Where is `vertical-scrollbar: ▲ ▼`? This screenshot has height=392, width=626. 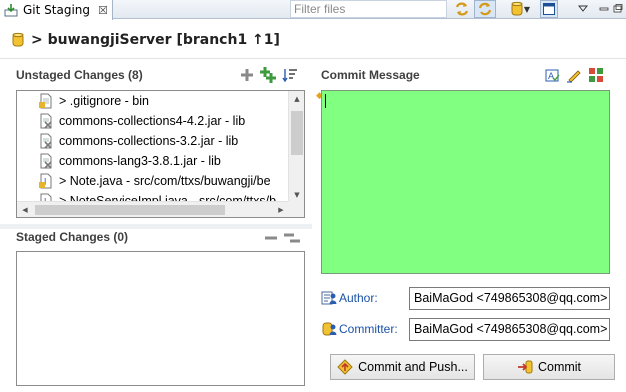
vertical-scrollbar: ▲ ▼ is located at coordinates (296, 147).